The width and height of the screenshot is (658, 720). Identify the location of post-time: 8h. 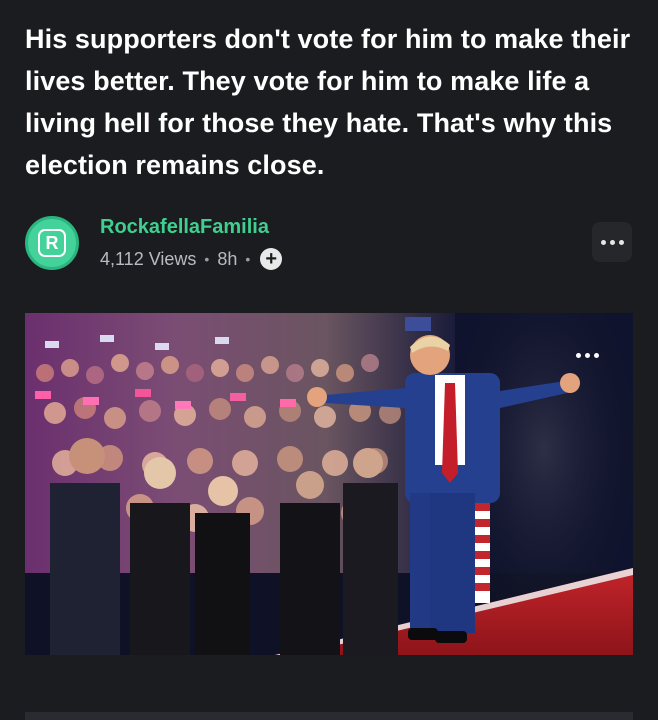
(227, 258).